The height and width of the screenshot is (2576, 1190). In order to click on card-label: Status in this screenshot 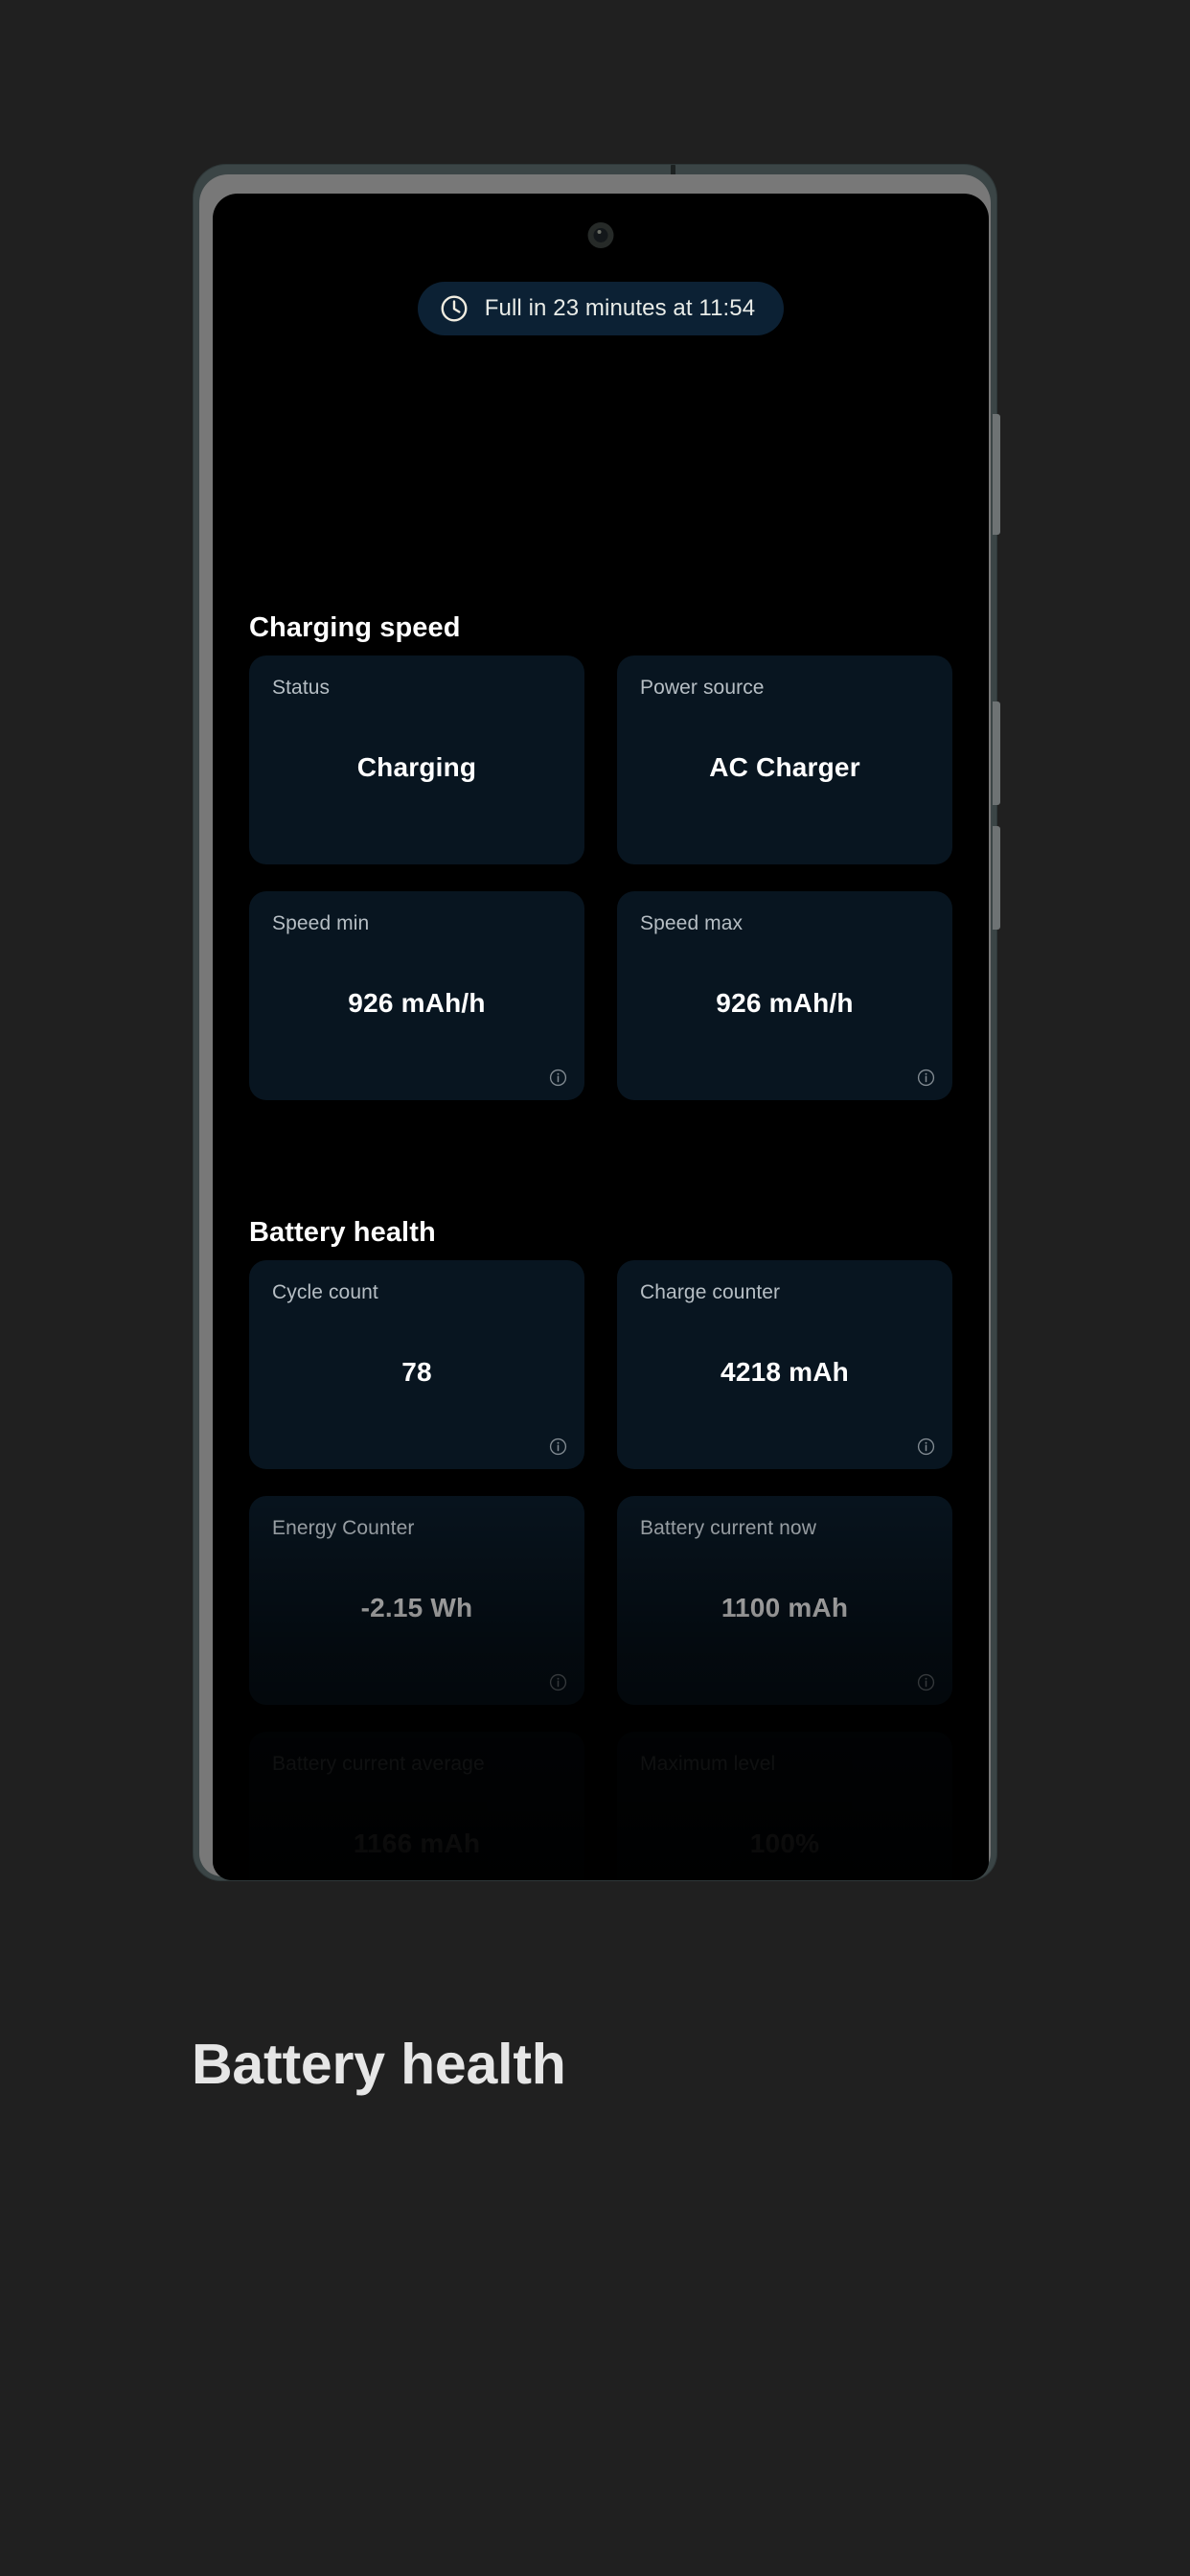, I will do `click(302, 688)`.